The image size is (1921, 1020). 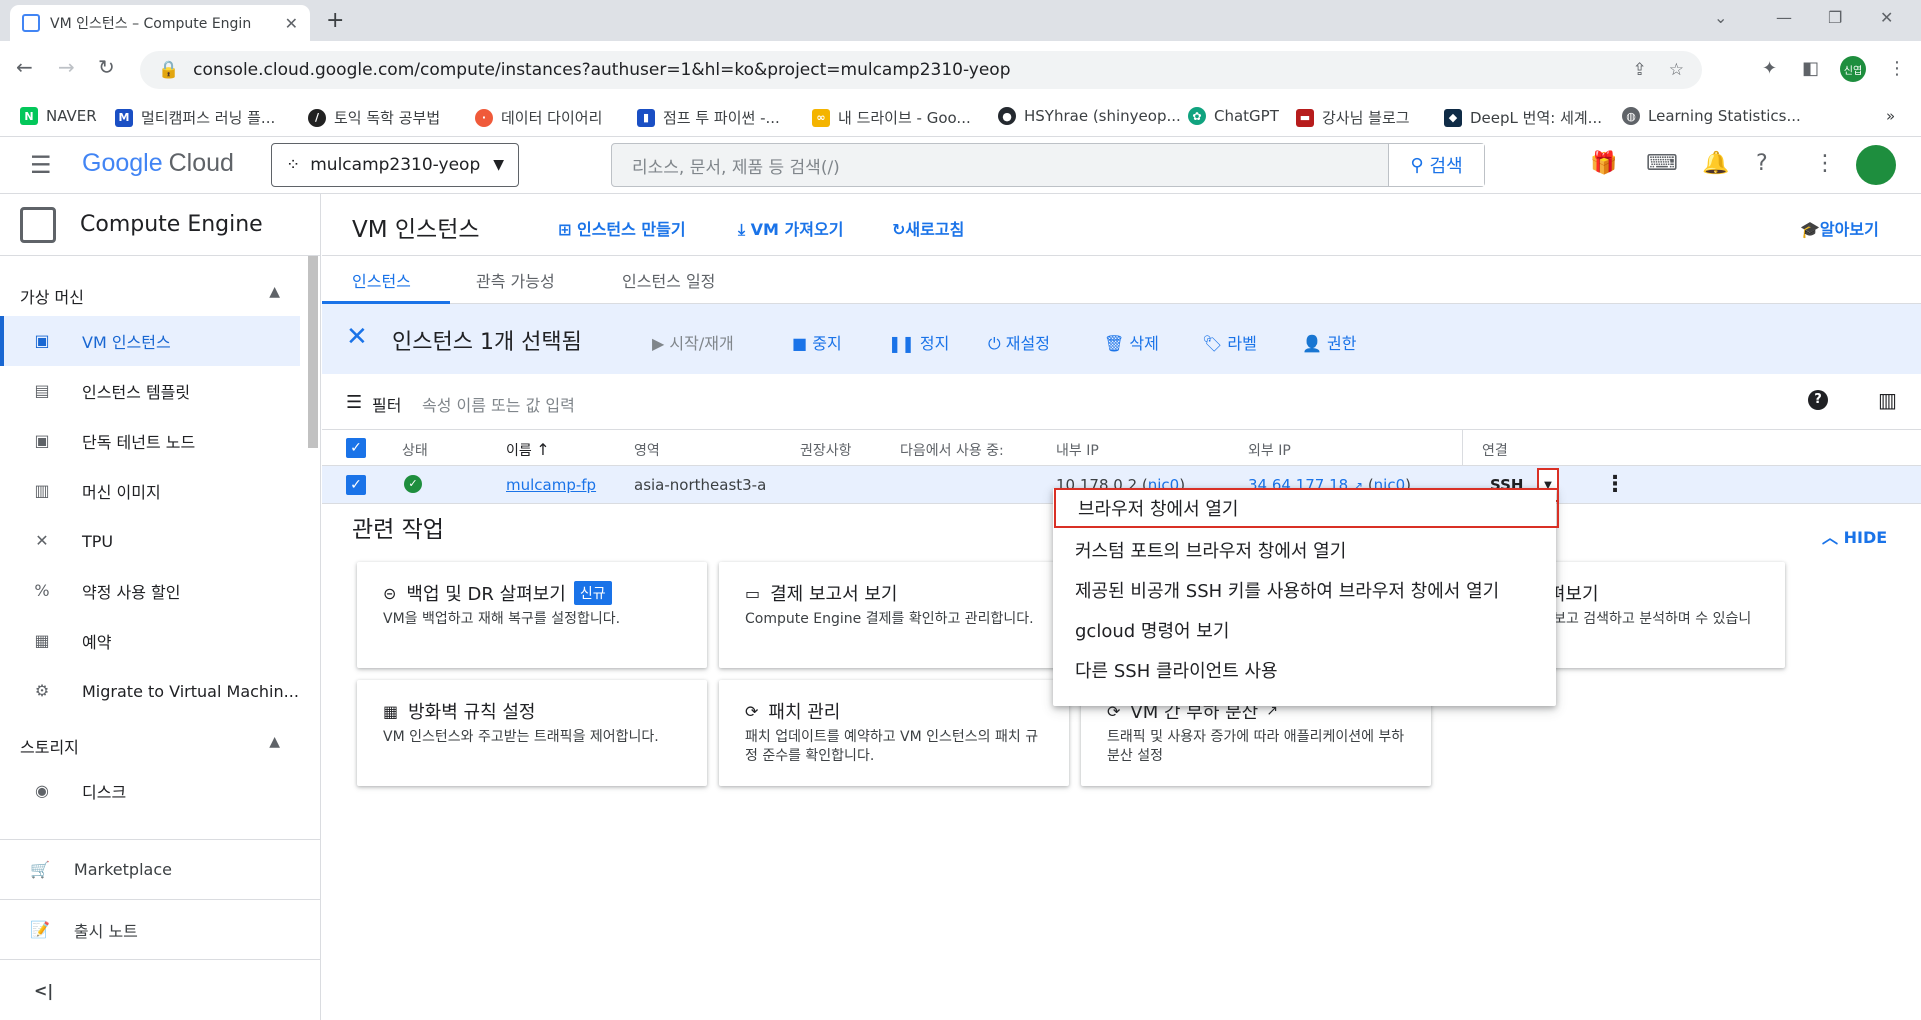 What do you see at coordinates (168, 70) in the screenshot?
I see `lock-icon: 🔒` at bounding box center [168, 70].